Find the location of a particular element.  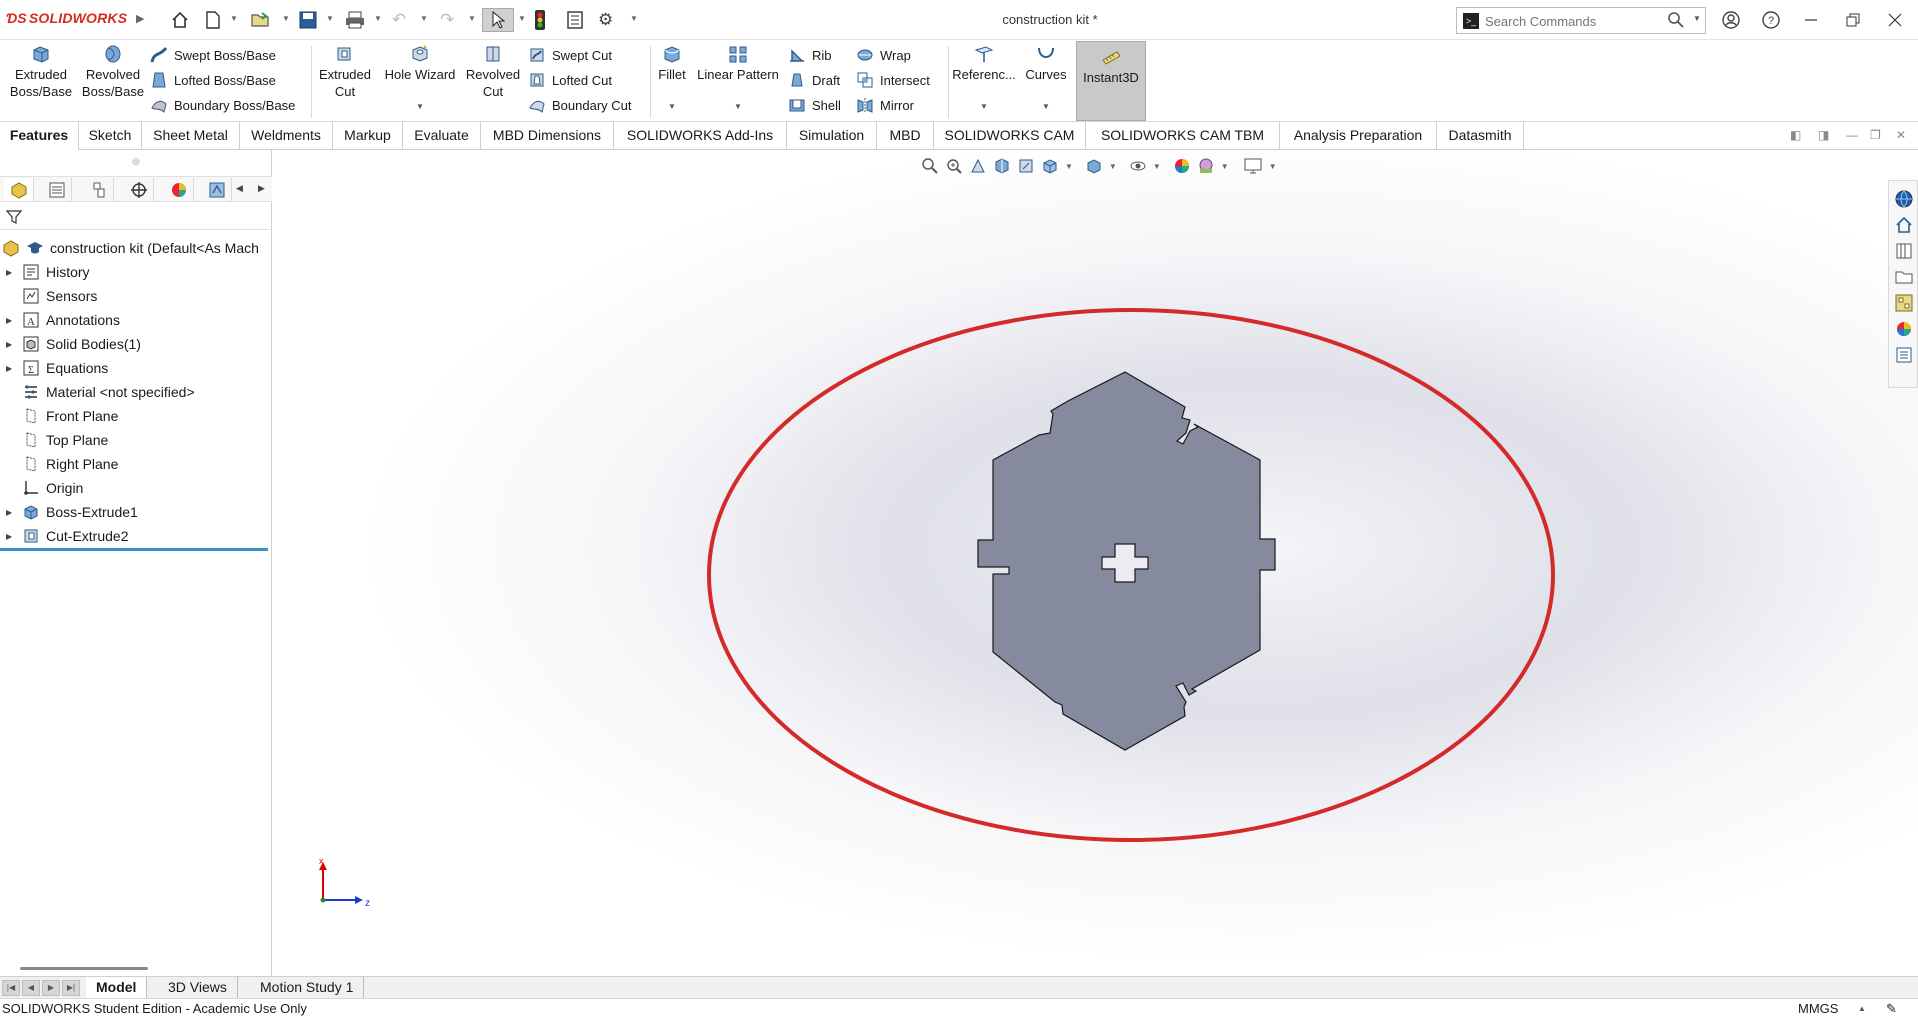

lofted-boss-button: Lofted Boss/Base is located at coordinates (213, 80).